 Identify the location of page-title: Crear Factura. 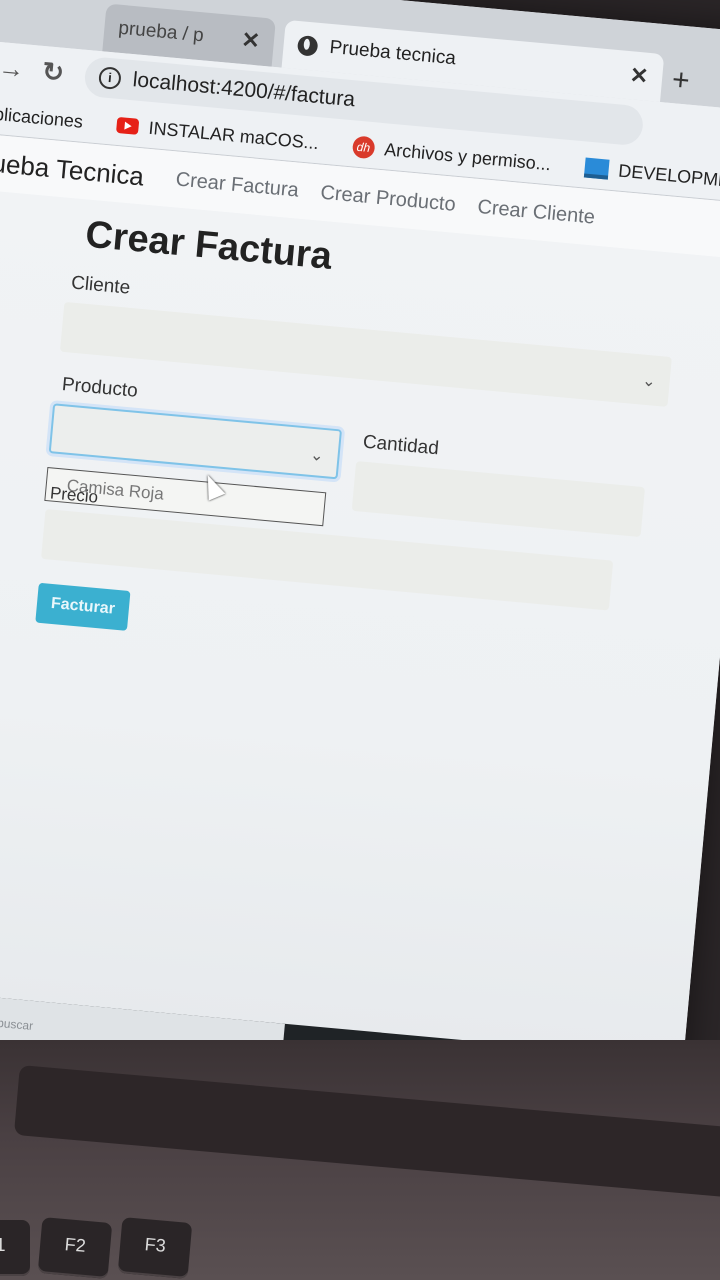
(208, 245).